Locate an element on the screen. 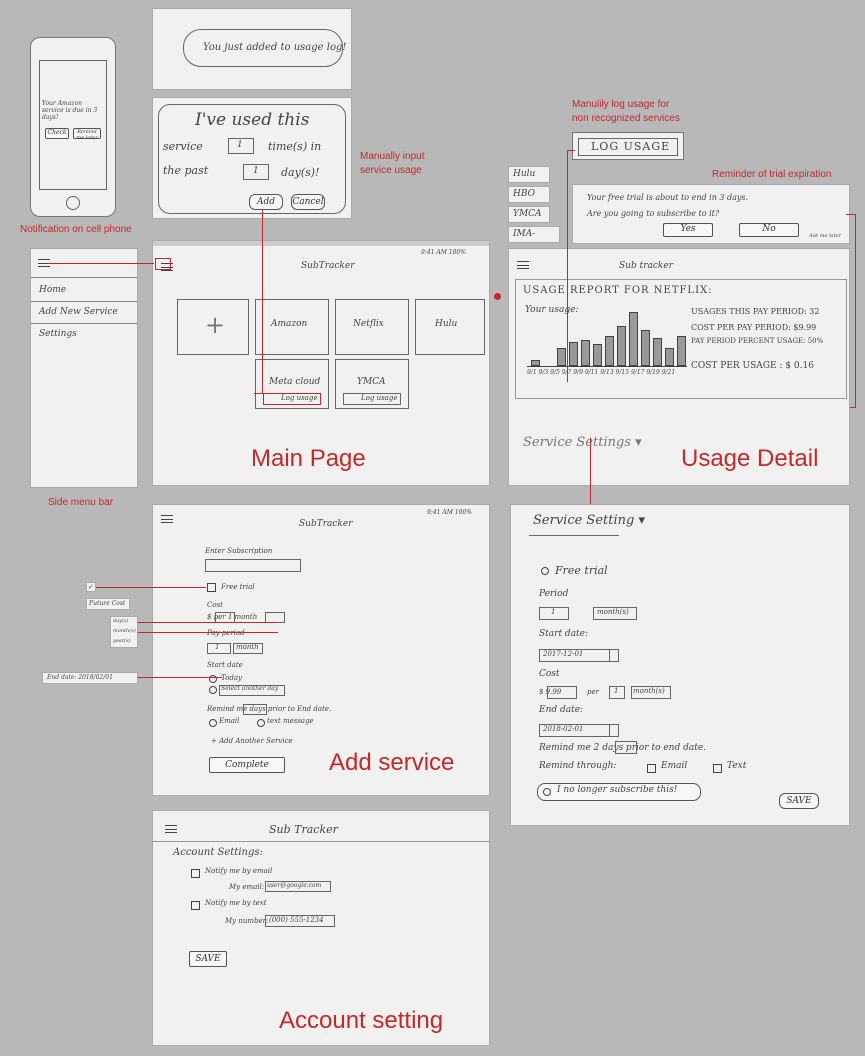  pay-period-value: 1 is located at coordinates (217, 647).